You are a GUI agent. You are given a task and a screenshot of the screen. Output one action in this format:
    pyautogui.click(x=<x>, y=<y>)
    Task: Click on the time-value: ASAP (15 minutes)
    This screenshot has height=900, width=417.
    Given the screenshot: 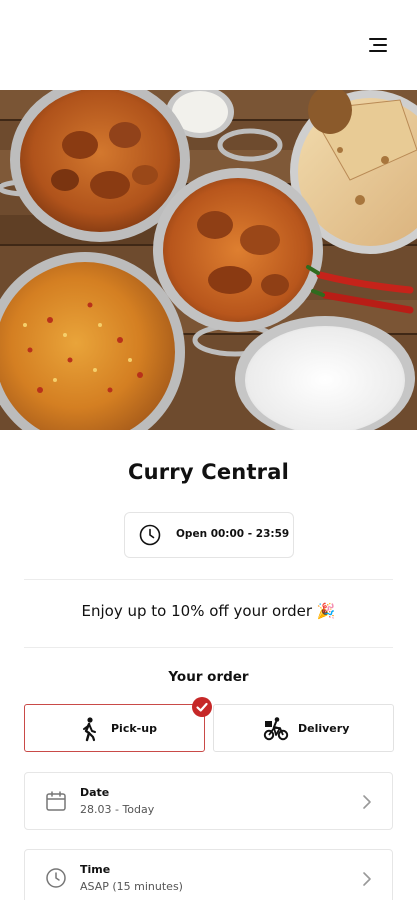 What is the action you would take?
    pyautogui.click(x=131, y=886)
    